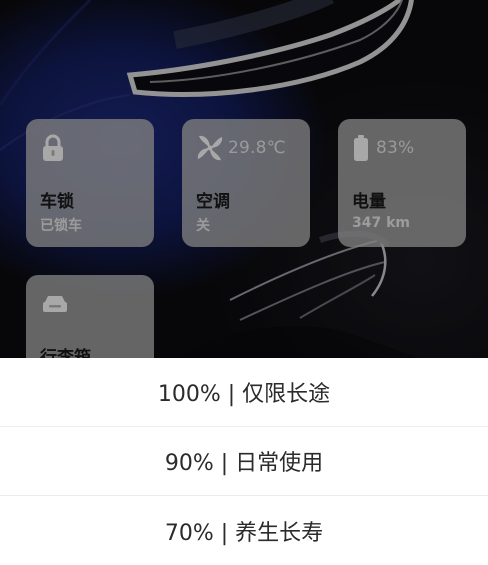  I want to click on trunk-icon, so click(55, 304).